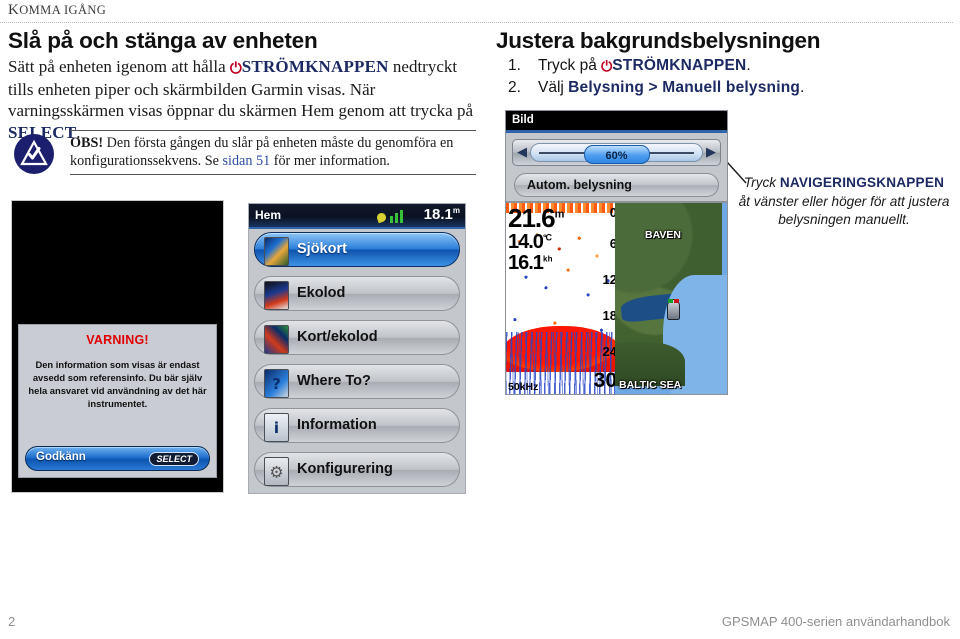 The height and width of the screenshot is (639, 960). I want to click on sonar-pane: 21.6m 14.0°C 16.1k h 50kHz, so click(561, 298).